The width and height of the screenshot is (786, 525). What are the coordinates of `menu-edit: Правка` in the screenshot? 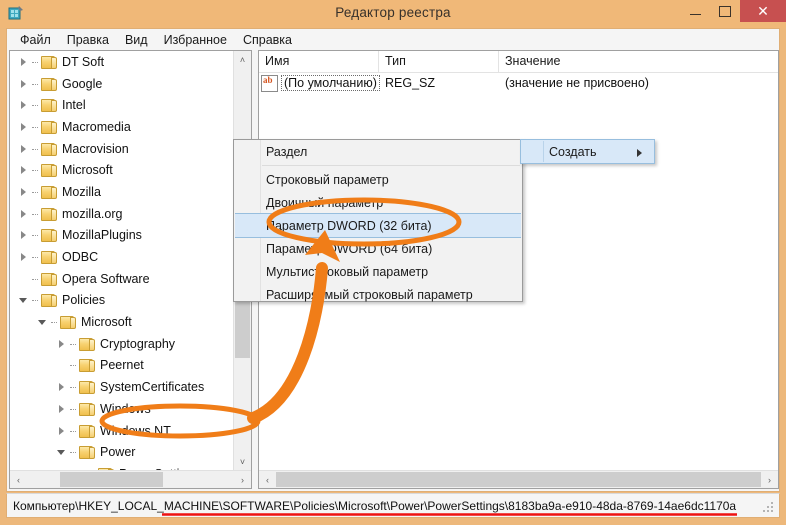 It's located at (88, 40).